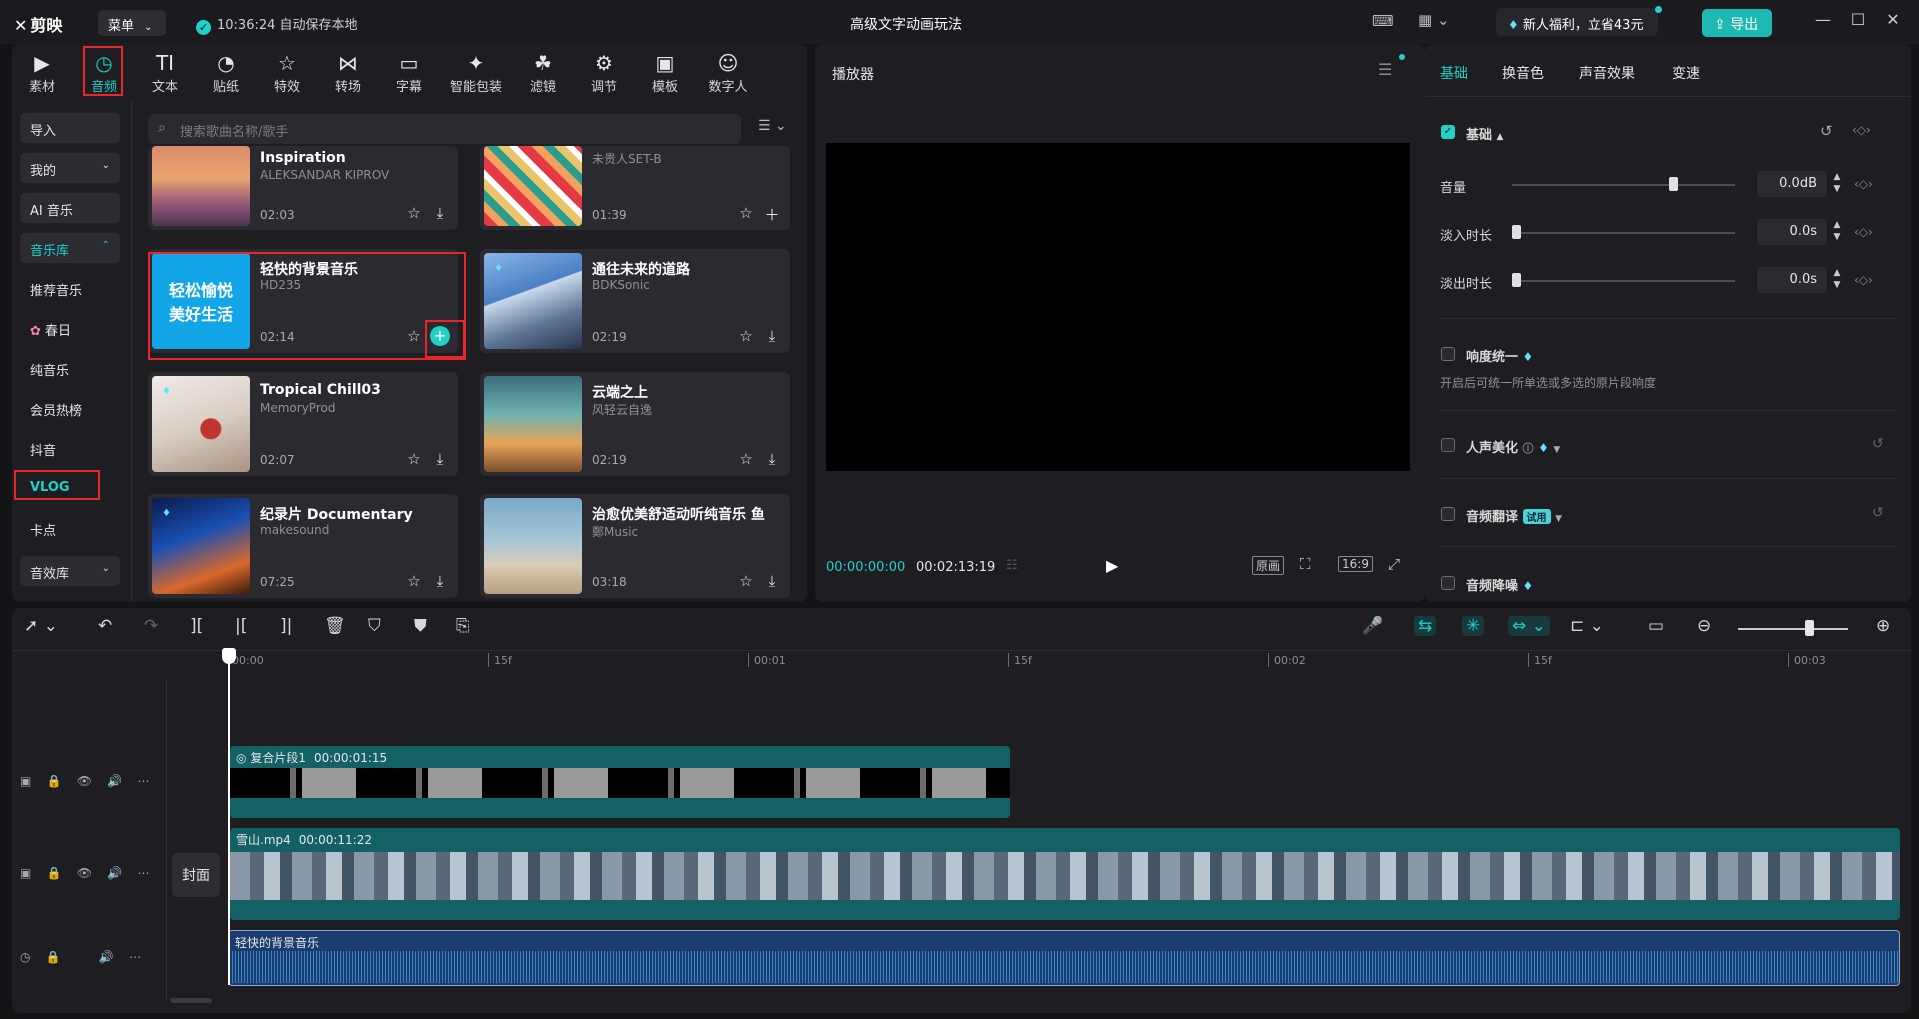 The image size is (1919, 1019). Describe the element at coordinates (1579, 21) in the screenshot. I see `promo-banner: ♦ 新人福利，立省43元` at that location.